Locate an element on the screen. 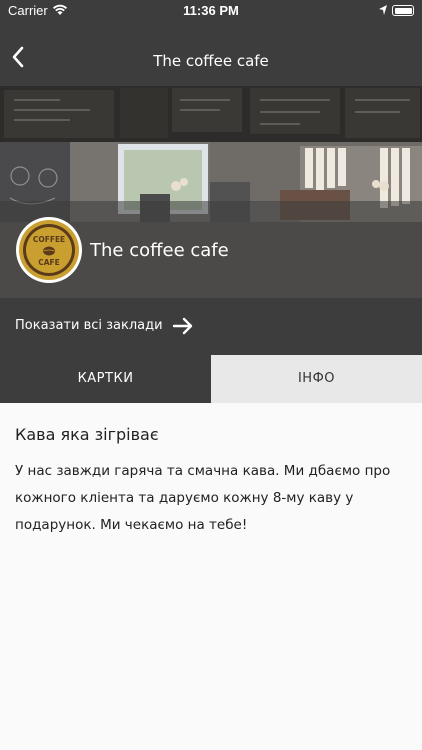  status-bar: Carrier 11:36 PM is located at coordinates (211, 12).